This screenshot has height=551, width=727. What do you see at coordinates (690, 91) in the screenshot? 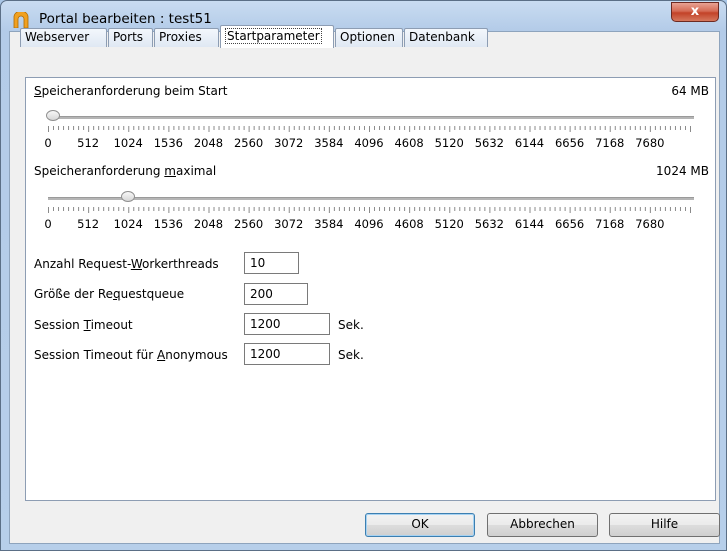
I see `start-memory-value: 64 MB` at bounding box center [690, 91].